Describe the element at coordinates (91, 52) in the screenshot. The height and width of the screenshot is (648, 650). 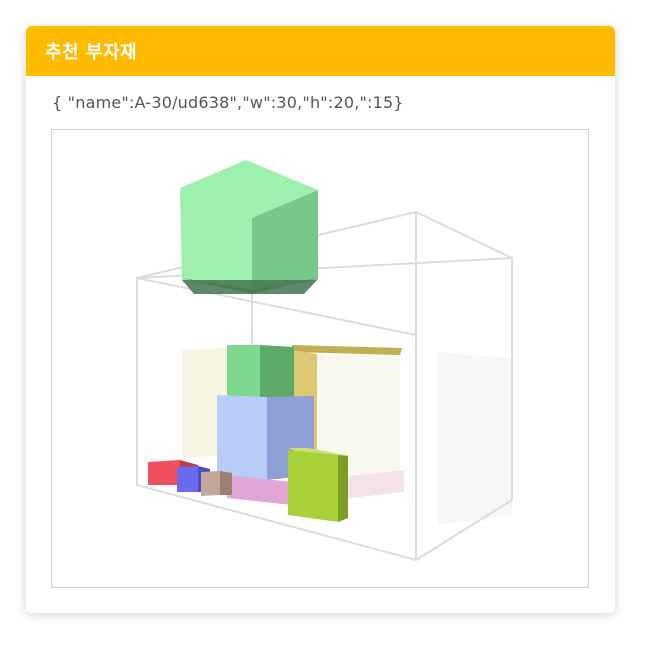
I see `card-title: 추천 부자재` at that location.